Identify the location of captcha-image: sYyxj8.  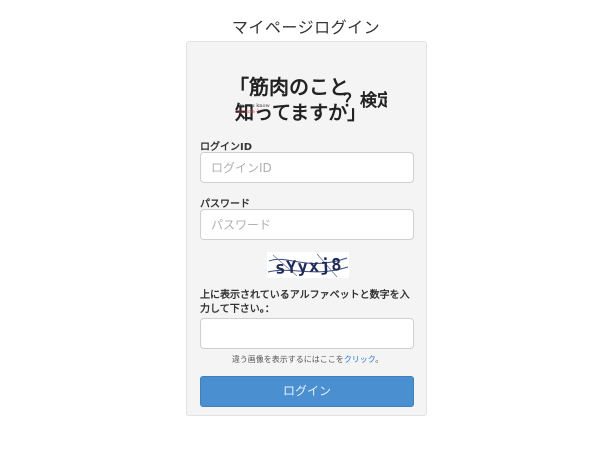
(308, 265).